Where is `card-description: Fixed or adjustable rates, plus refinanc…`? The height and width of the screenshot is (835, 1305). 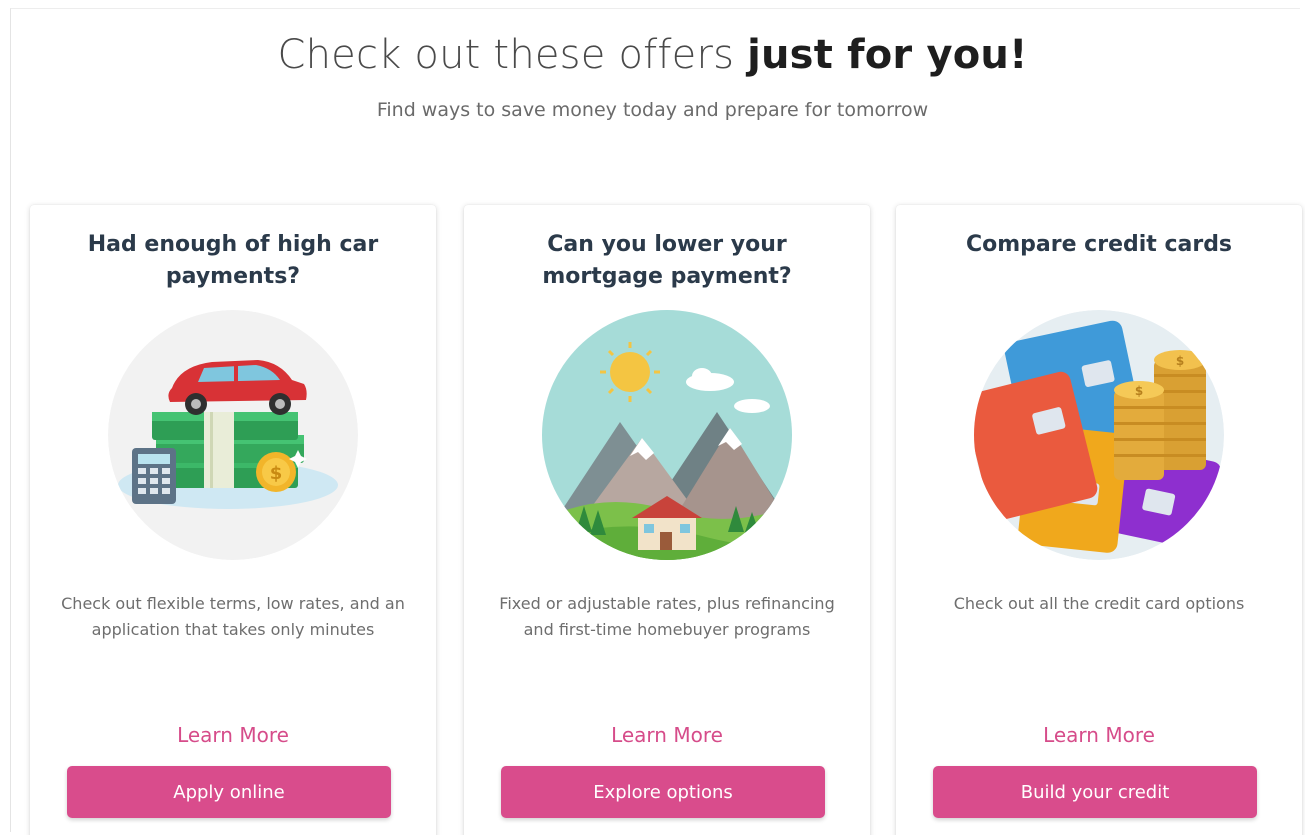
card-description: Fixed or adjustable rates, plus refinanc… is located at coordinates (667, 616).